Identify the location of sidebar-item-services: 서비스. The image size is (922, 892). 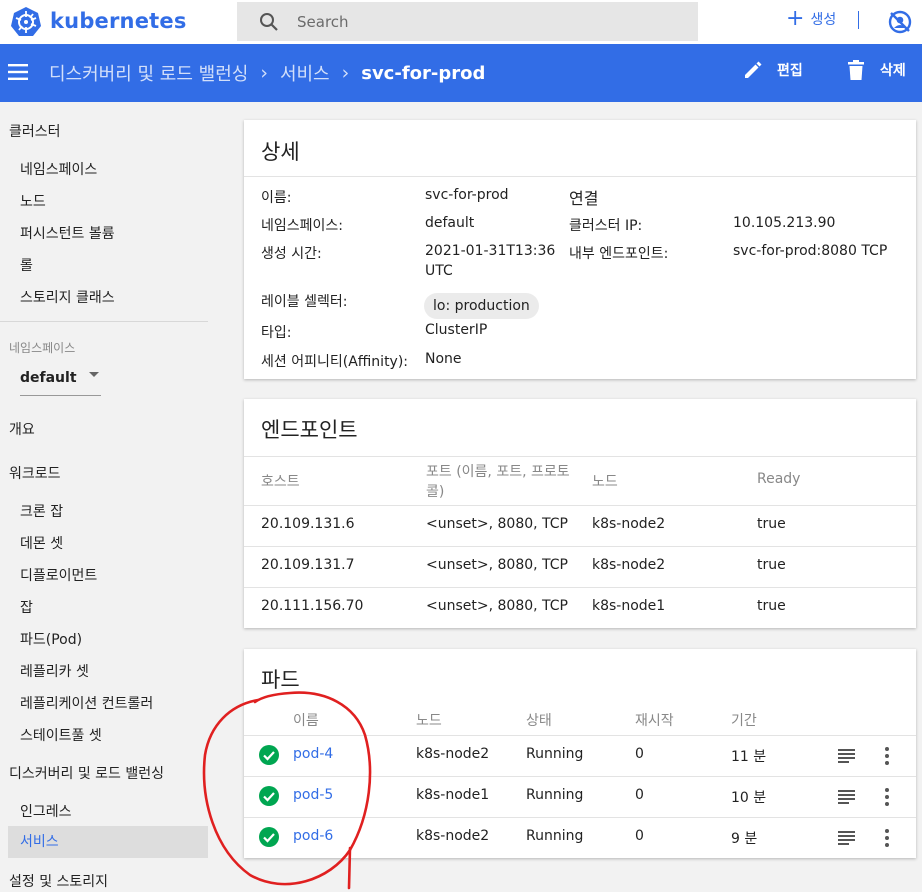
(108, 842).